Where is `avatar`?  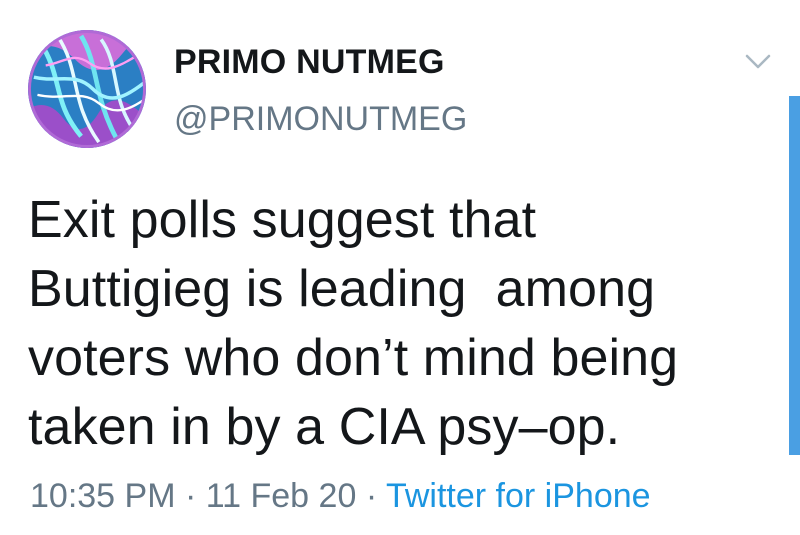
avatar is located at coordinates (87, 89).